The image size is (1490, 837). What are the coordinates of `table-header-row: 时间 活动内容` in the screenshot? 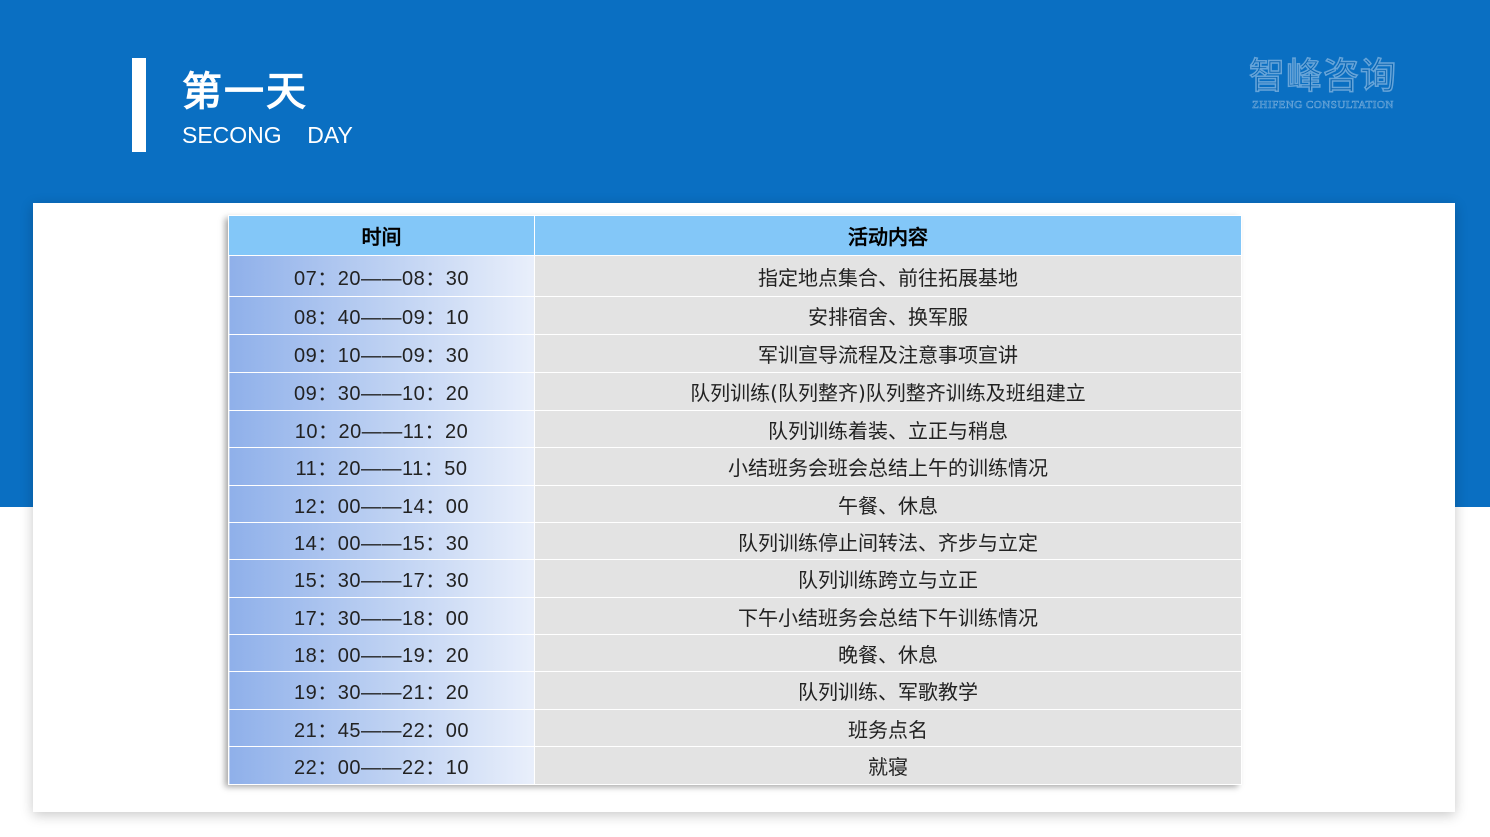 It's located at (735, 235).